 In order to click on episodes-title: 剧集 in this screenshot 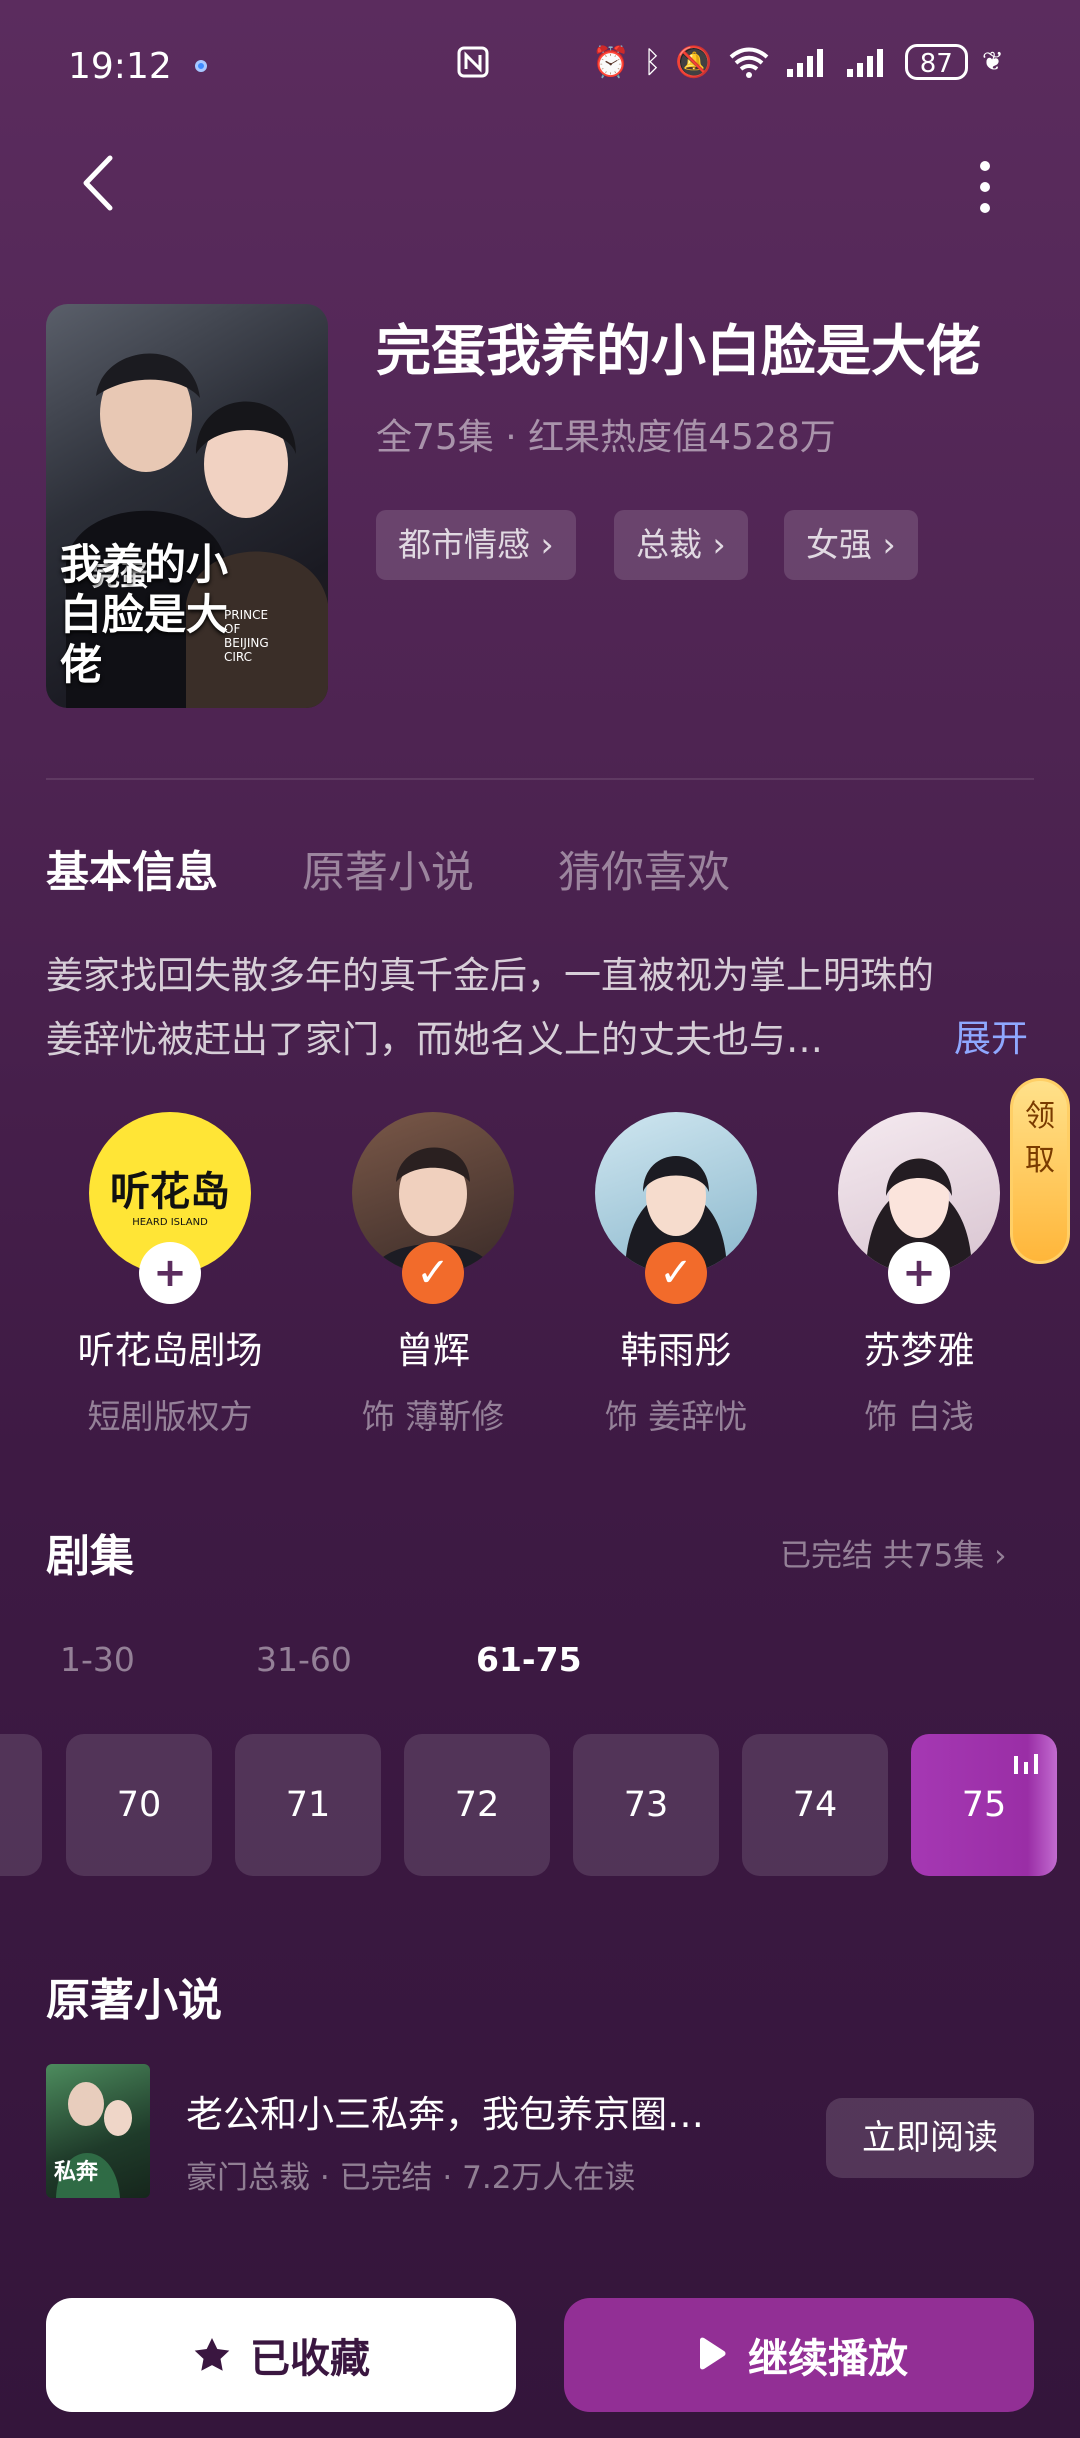, I will do `click(90, 1556)`.